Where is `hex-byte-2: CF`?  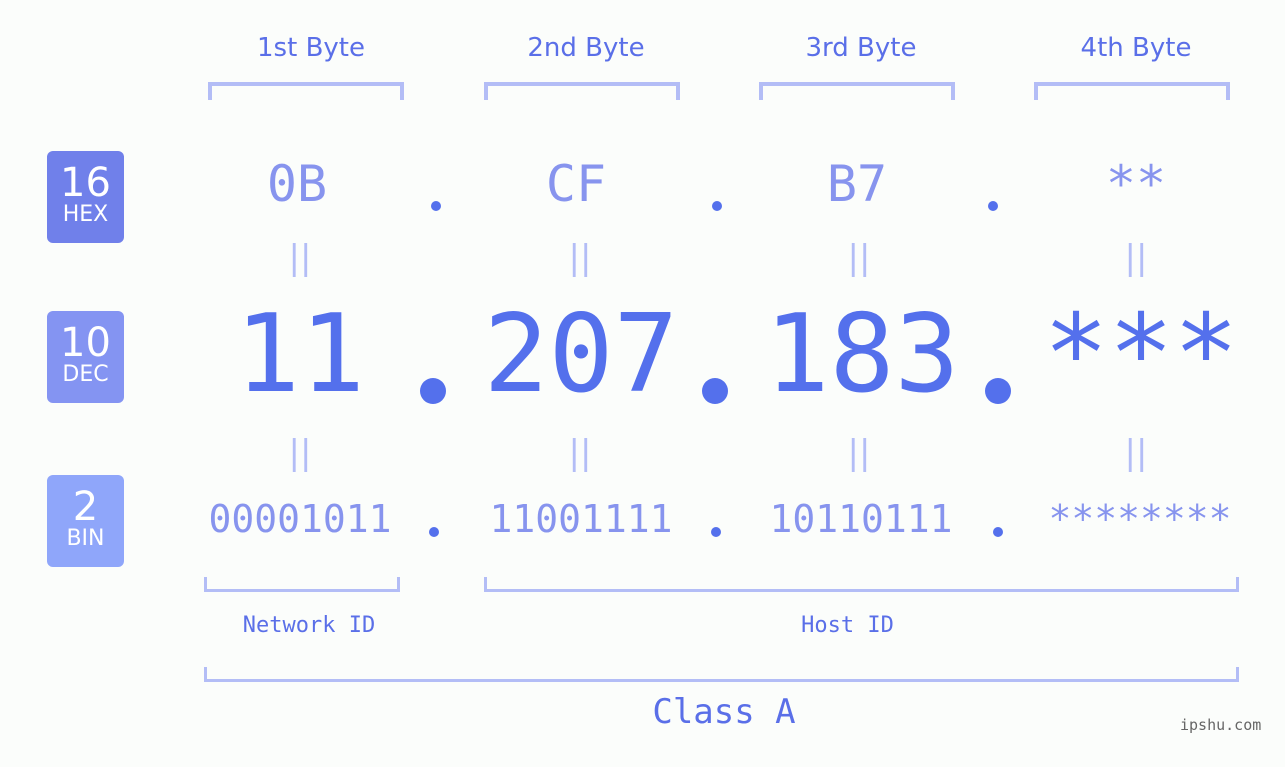 hex-byte-2: CF is located at coordinates (576, 184).